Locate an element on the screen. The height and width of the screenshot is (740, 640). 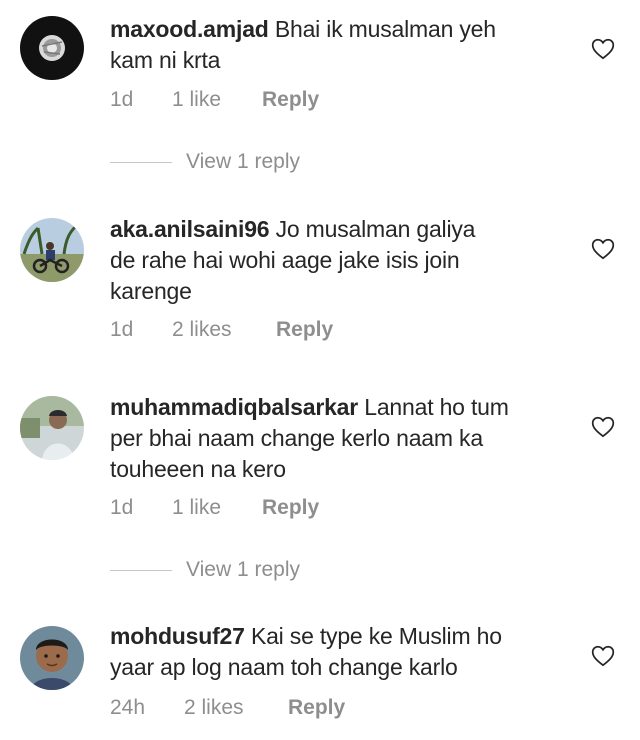
comment-username: aka.anilsaini96 is located at coordinates (190, 229).